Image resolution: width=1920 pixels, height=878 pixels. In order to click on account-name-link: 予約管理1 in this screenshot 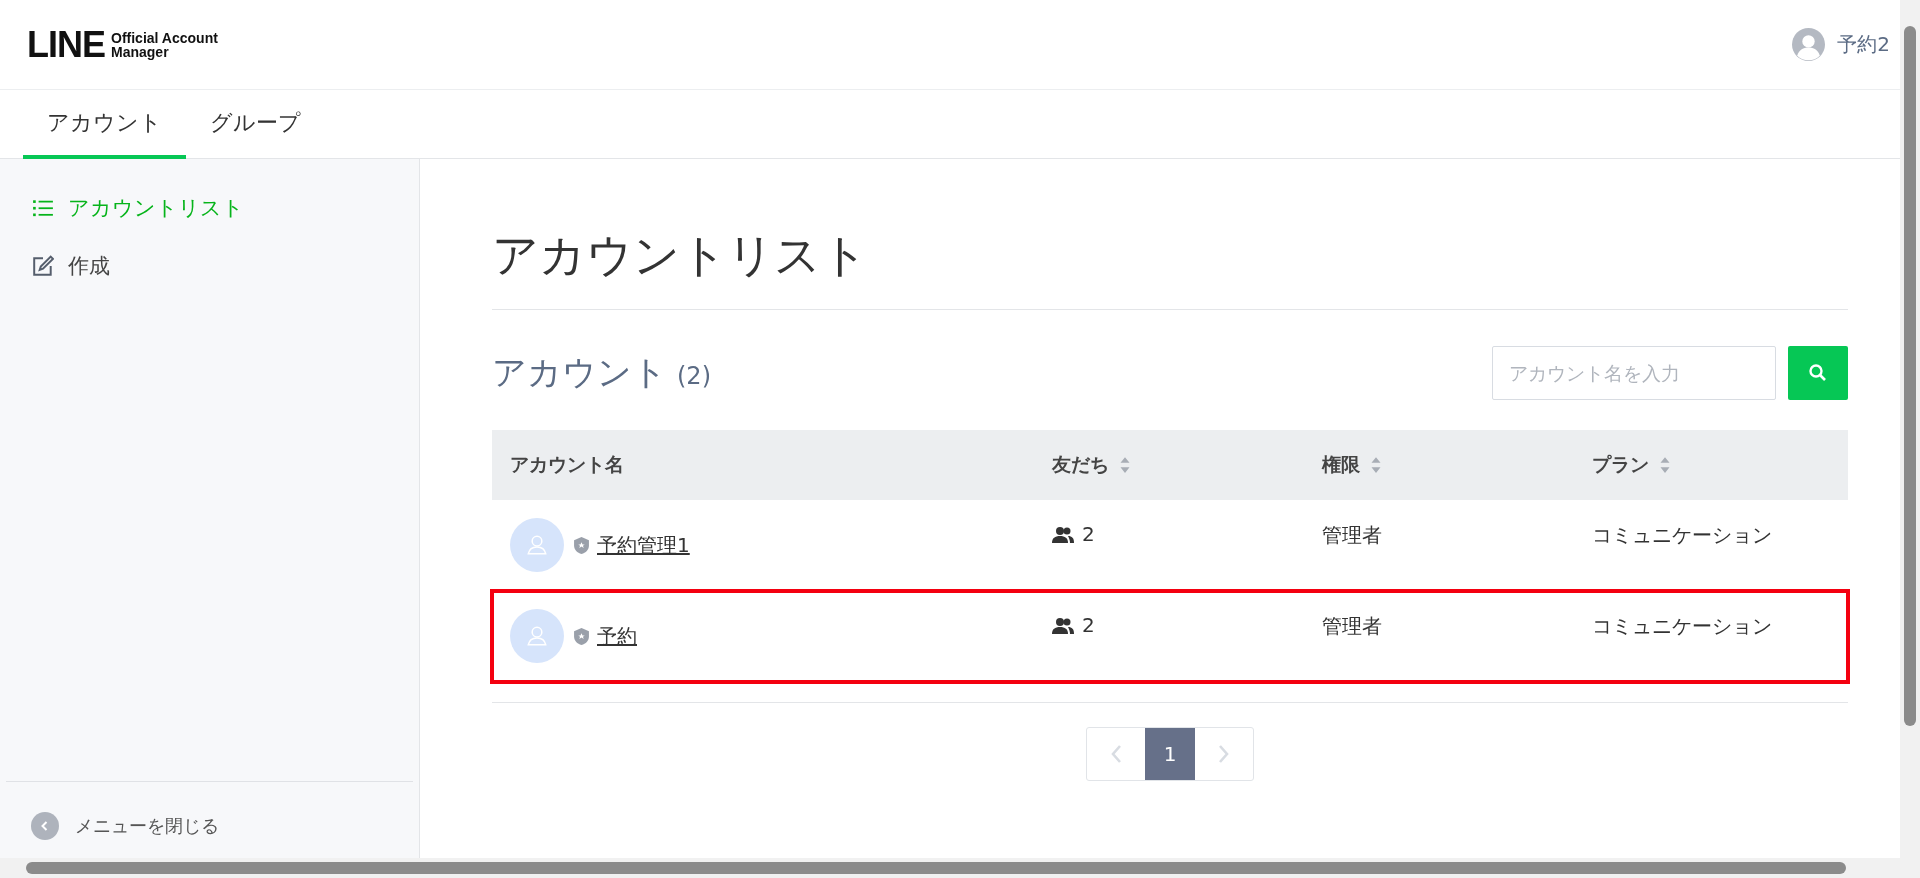, I will do `click(643, 545)`.